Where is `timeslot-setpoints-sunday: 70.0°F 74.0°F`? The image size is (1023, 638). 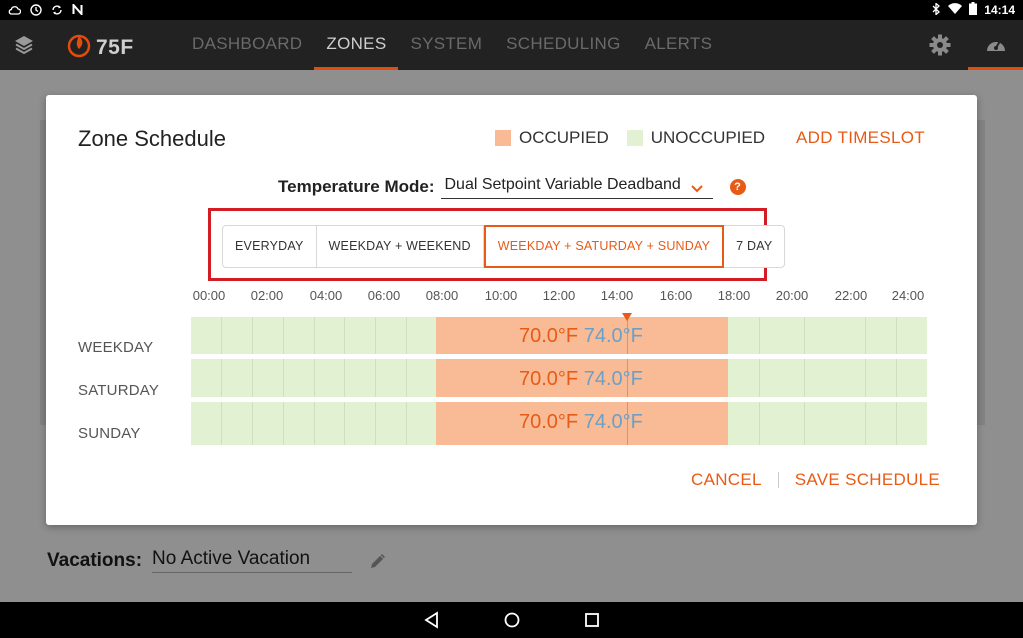 timeslot-setpoints-sunday: 70.0°F 74.0°F is located at coordinates (581, 422).